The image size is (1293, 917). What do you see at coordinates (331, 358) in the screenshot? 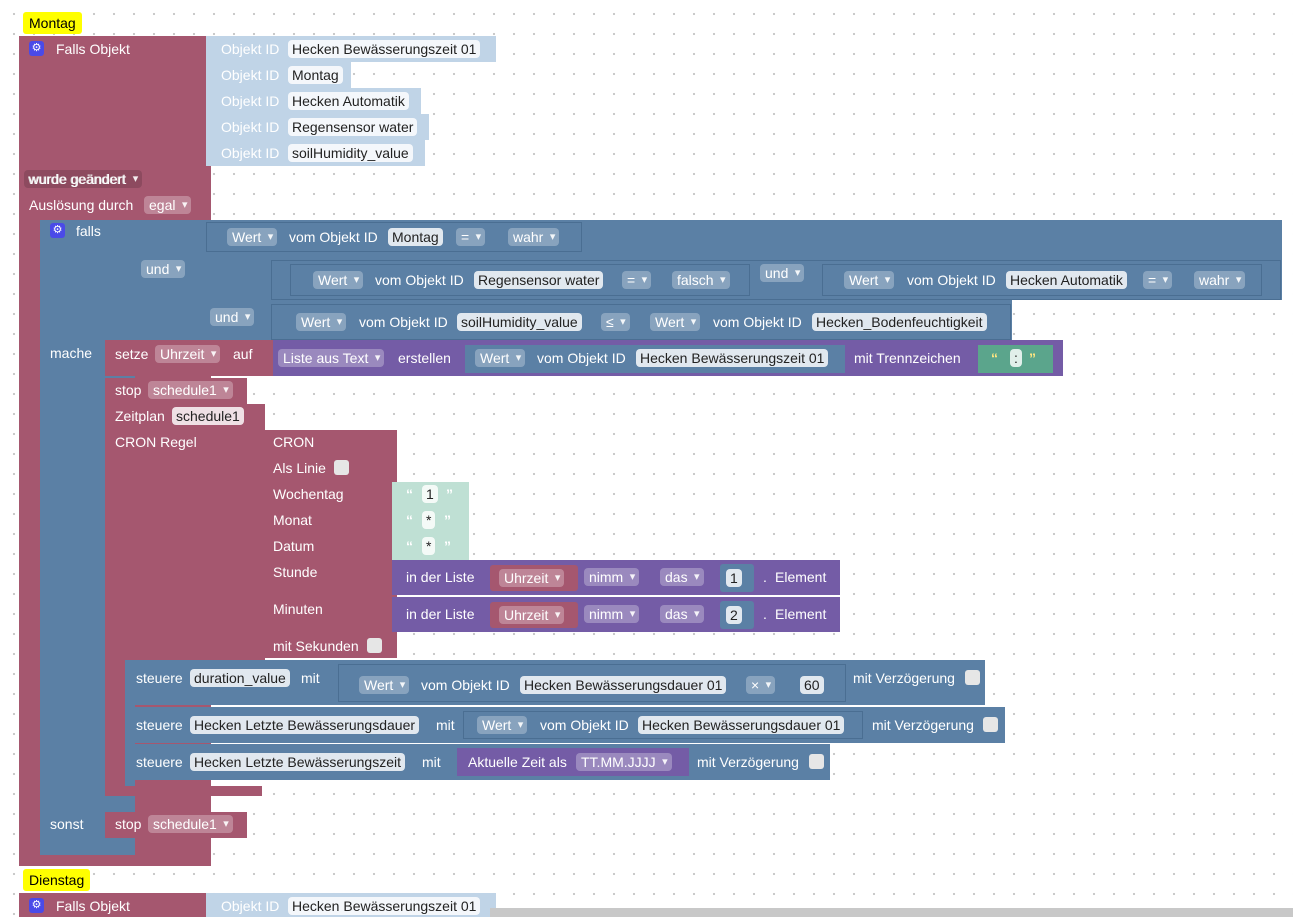
I see `liste-aus-text-dropdown: Liste aus Text` at bounding box center [331, 358].